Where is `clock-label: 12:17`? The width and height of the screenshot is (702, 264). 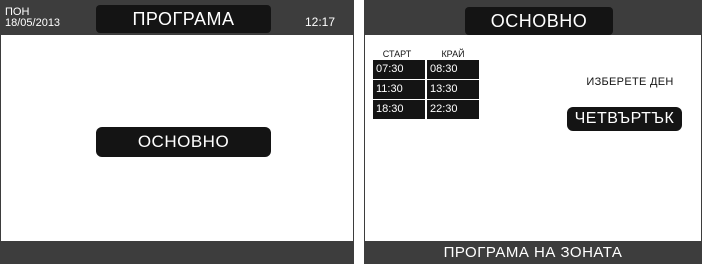
clock-label: 12:17 is located at coordinates (319, 22).